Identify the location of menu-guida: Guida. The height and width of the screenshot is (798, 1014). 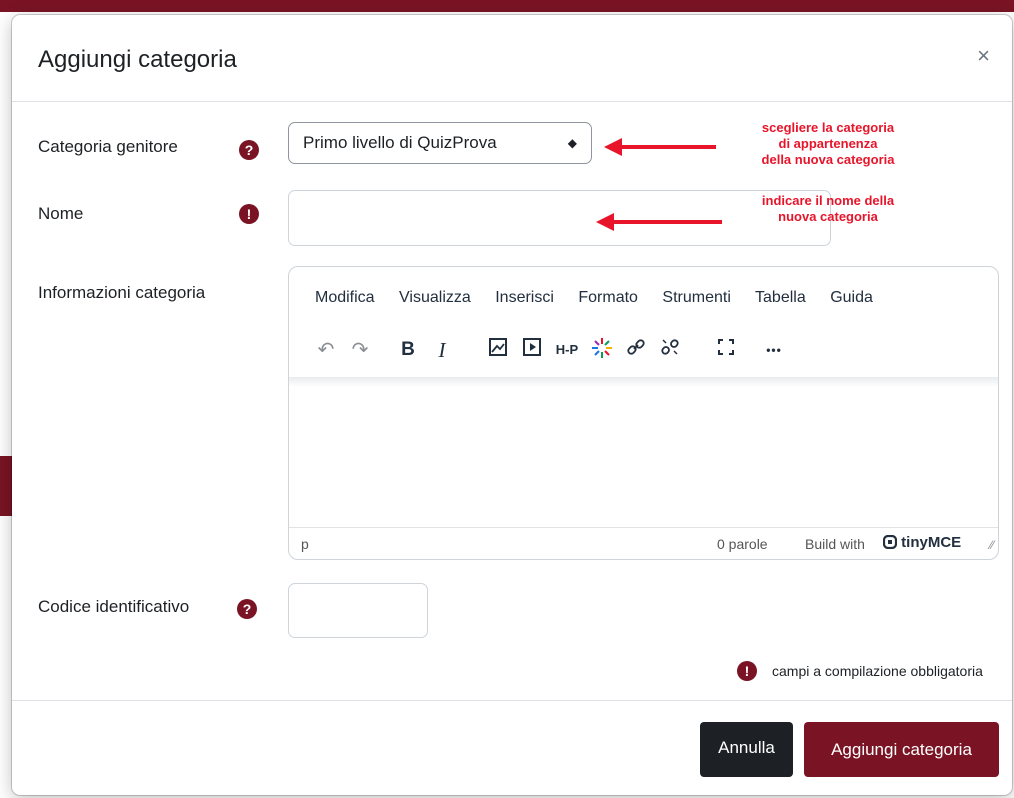
(851, 297).